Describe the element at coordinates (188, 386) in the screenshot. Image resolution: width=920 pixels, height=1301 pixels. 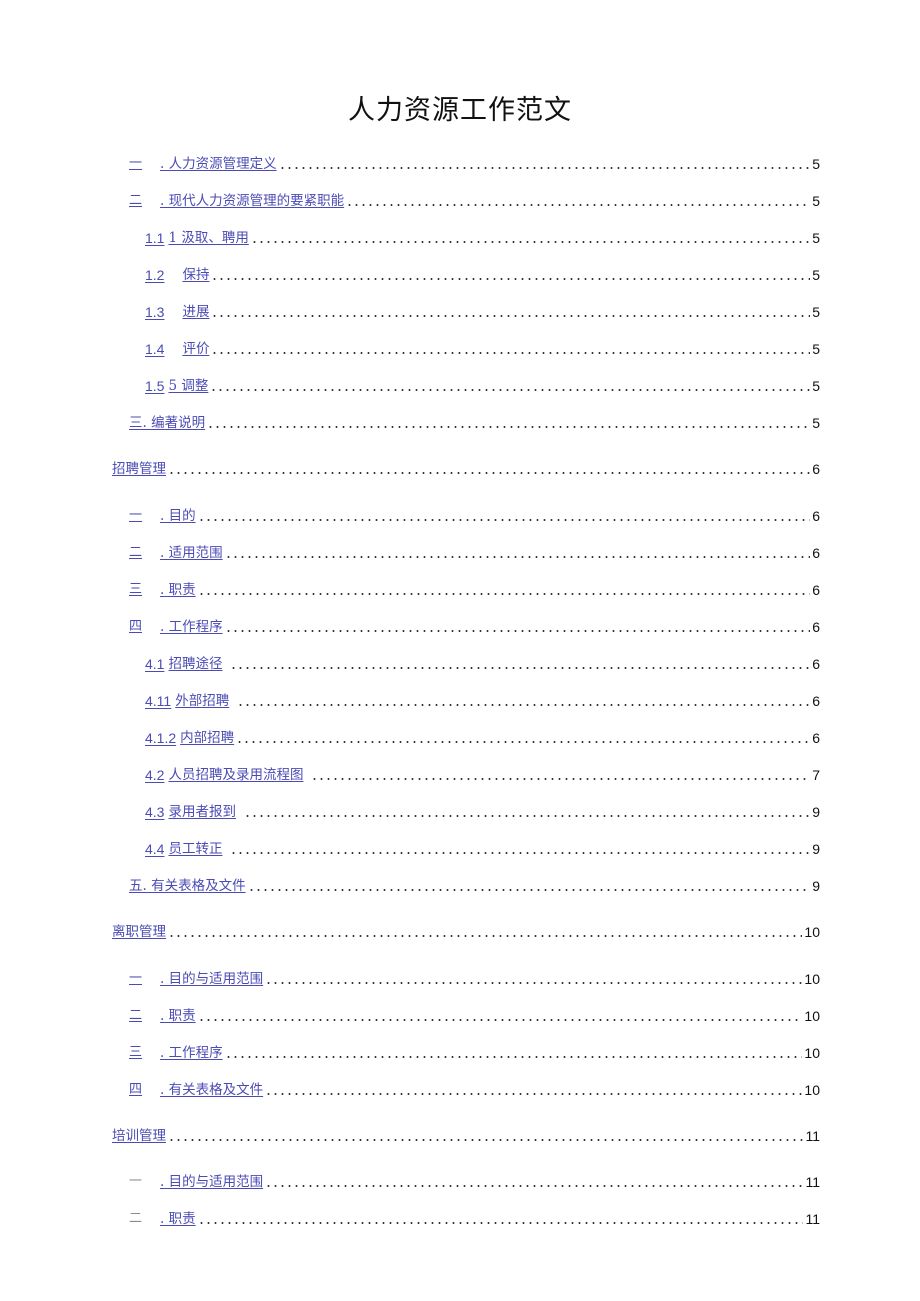
I see `toc-entry-text: 5 调整` at that location.